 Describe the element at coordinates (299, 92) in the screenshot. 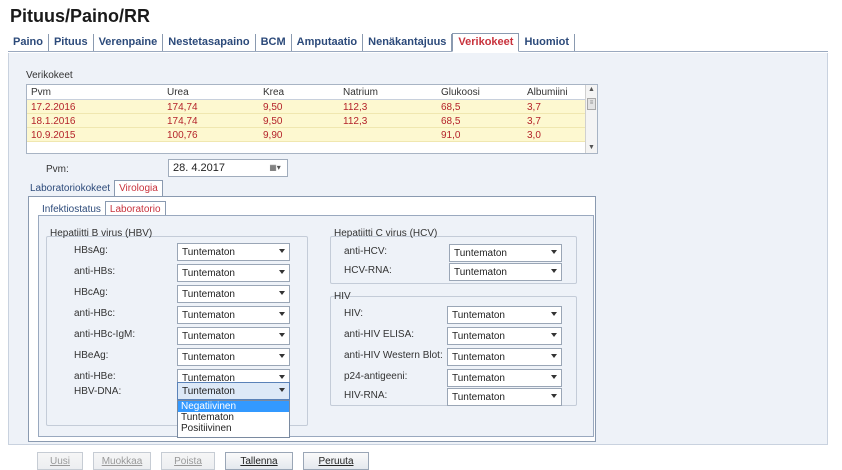

I see `column-header: Krea` at that location.